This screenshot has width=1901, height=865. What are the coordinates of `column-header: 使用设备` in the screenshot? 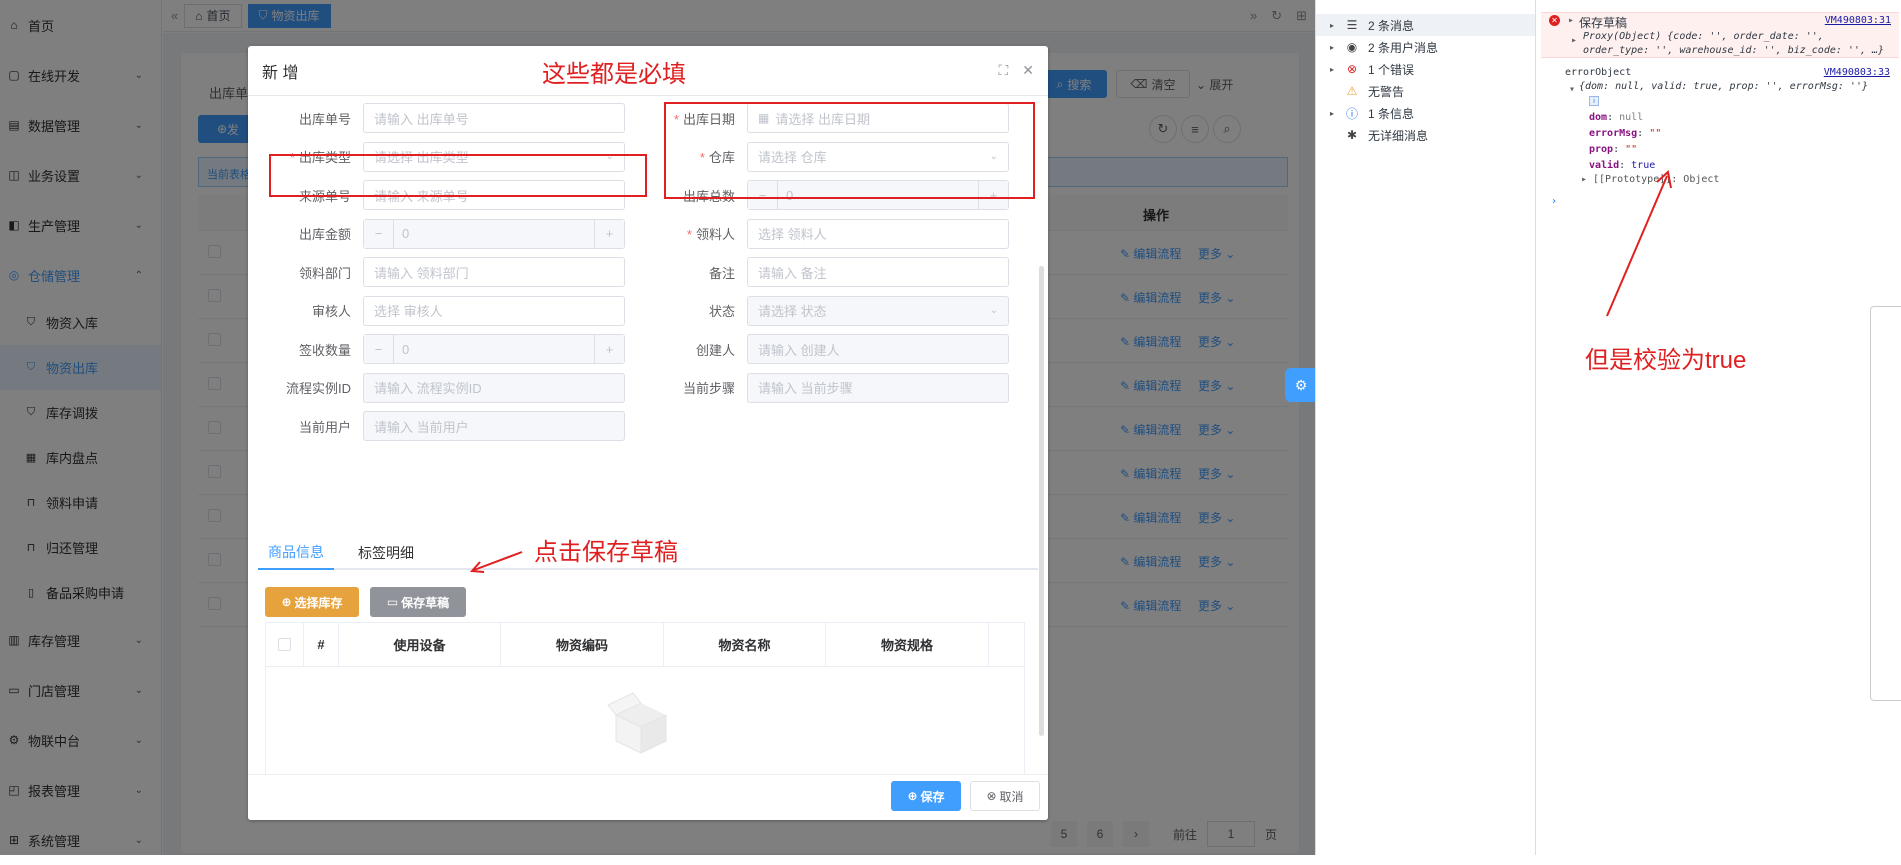 It's located at (420, 644).